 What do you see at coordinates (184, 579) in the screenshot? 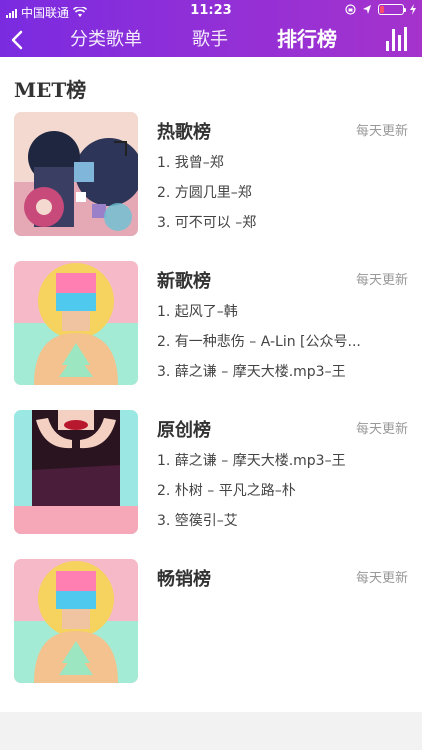
I see `rank-name: 畅销榜` at bounding box center [184, 579].